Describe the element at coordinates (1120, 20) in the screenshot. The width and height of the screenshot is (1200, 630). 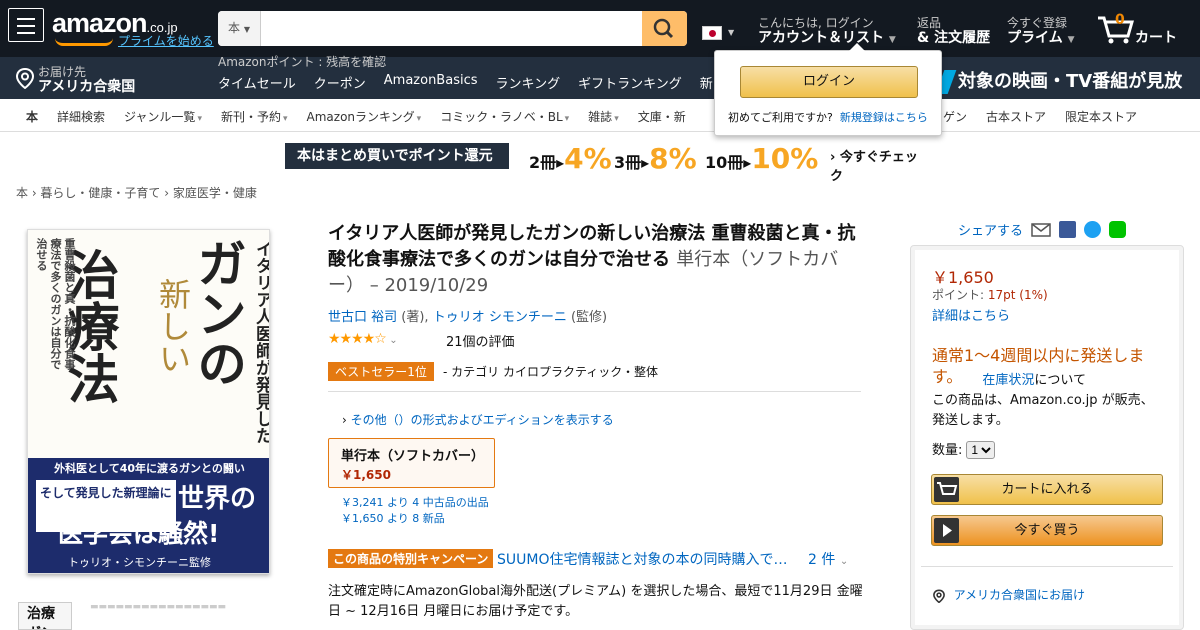
I see `cart-count: 0` at that location.